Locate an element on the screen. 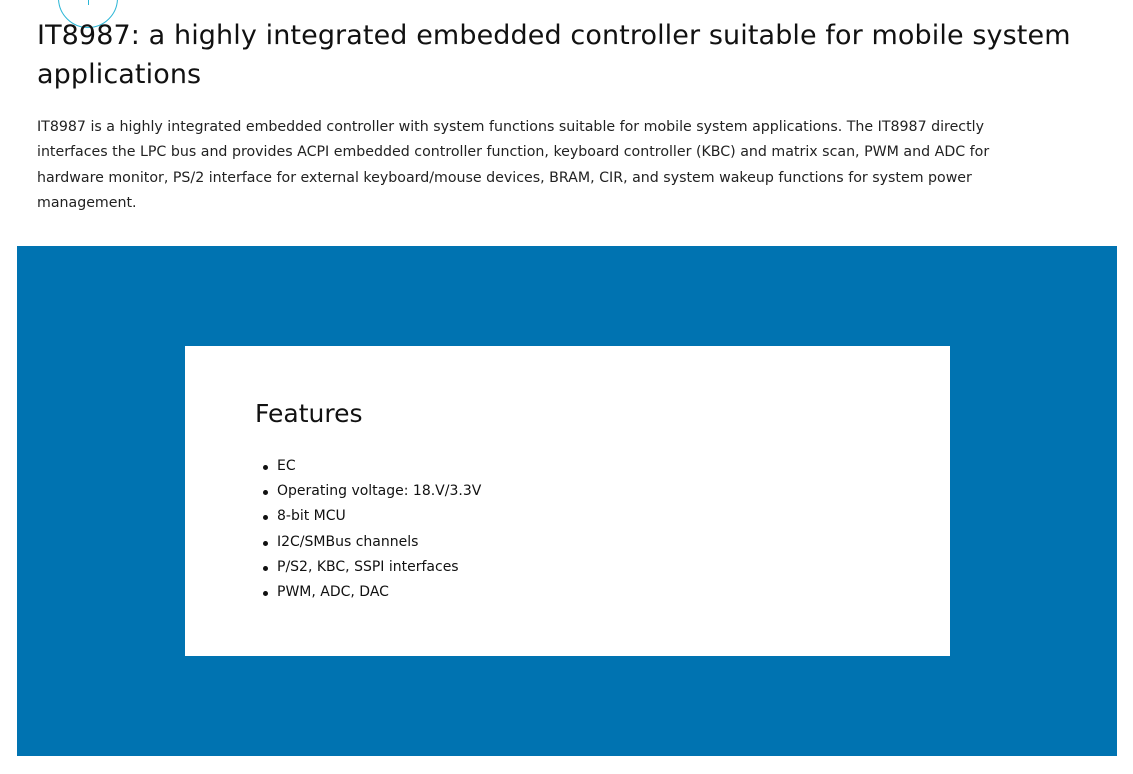  feature-label: EC is located at coordinates (286, 466).